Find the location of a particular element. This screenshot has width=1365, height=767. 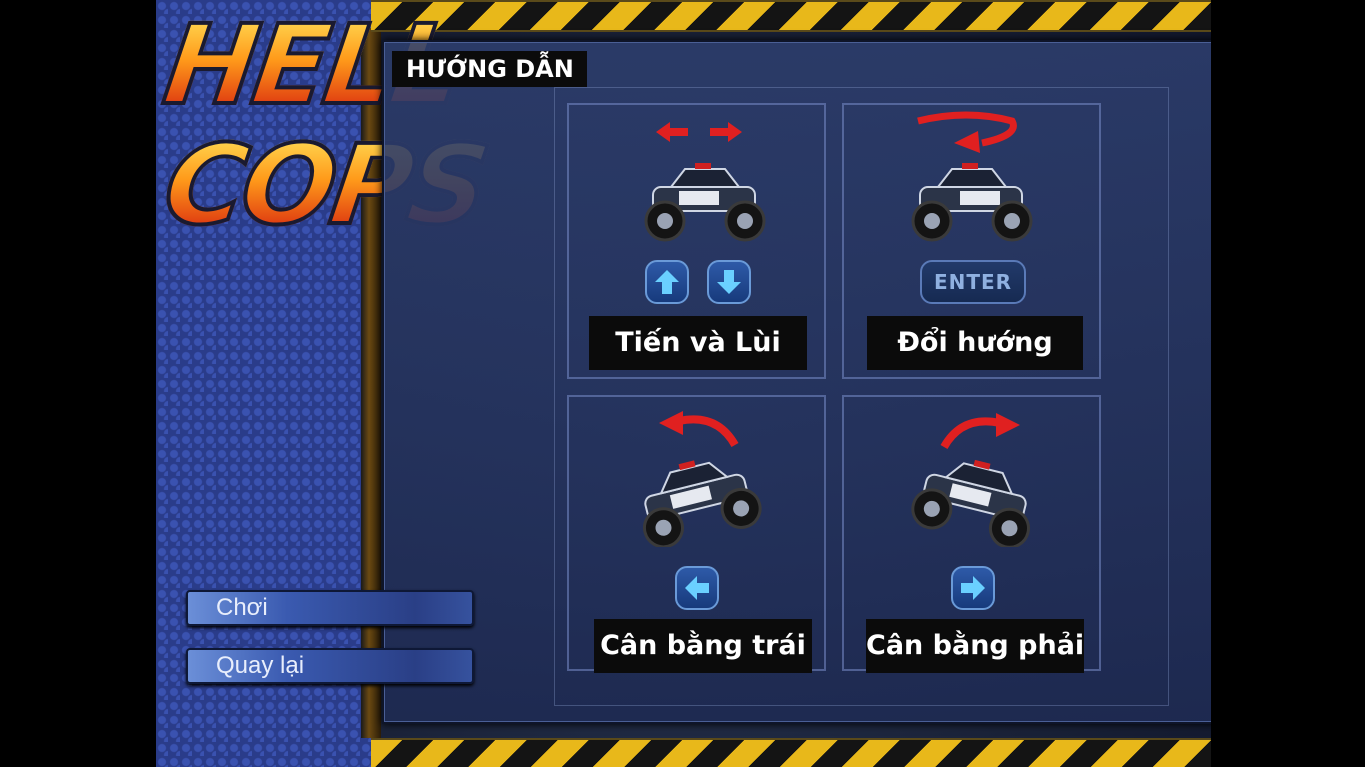

tilt-right-indicator-icon is located at coordinates (980, 431).